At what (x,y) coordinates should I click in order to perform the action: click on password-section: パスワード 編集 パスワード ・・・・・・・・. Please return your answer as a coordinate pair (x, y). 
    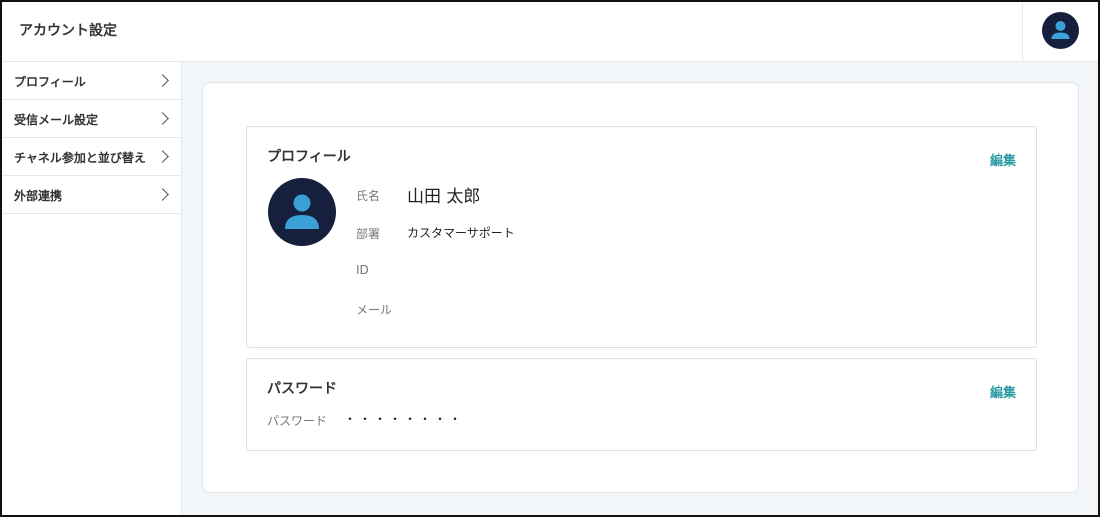
    Looking at the image, I should click on (641, 404).